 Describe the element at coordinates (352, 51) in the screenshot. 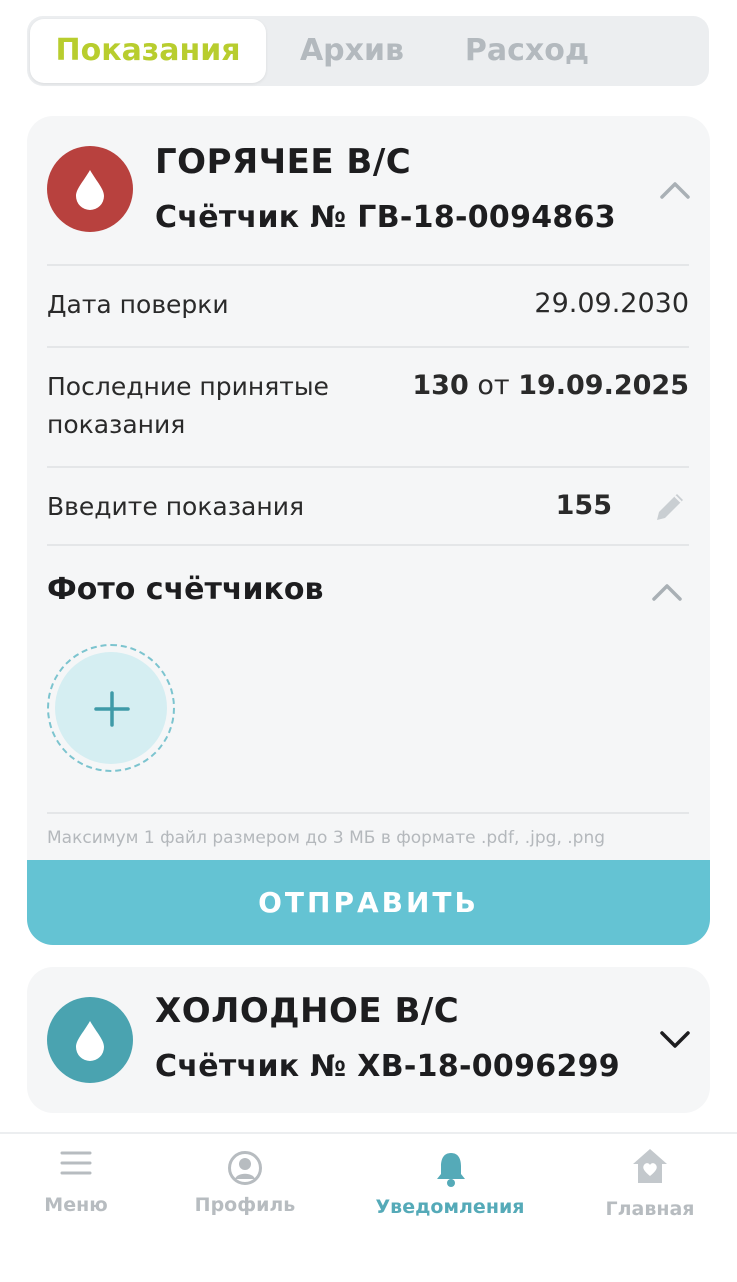

I see `tab-archive: Архив` at that location.